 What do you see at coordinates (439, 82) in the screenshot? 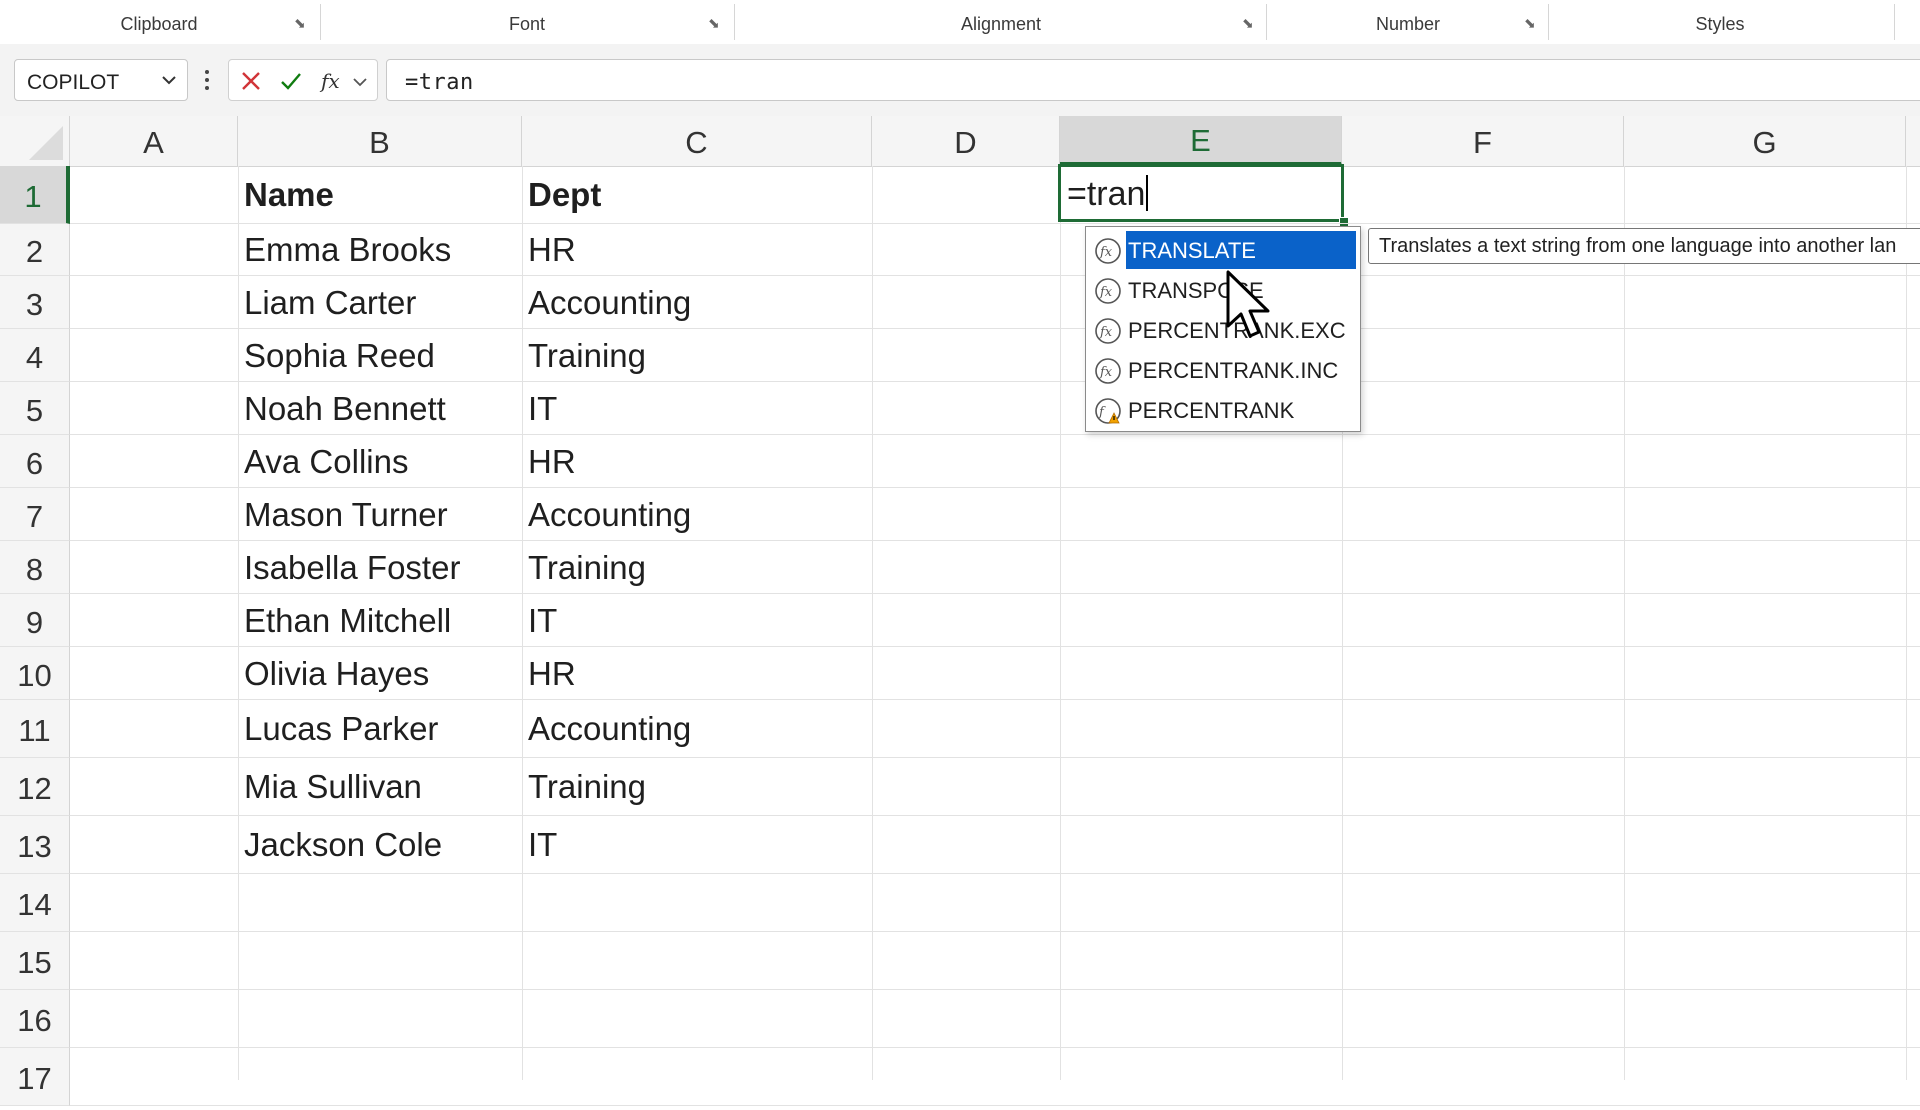
I see `formula-text: =tran` at bounding box center [439, 82].